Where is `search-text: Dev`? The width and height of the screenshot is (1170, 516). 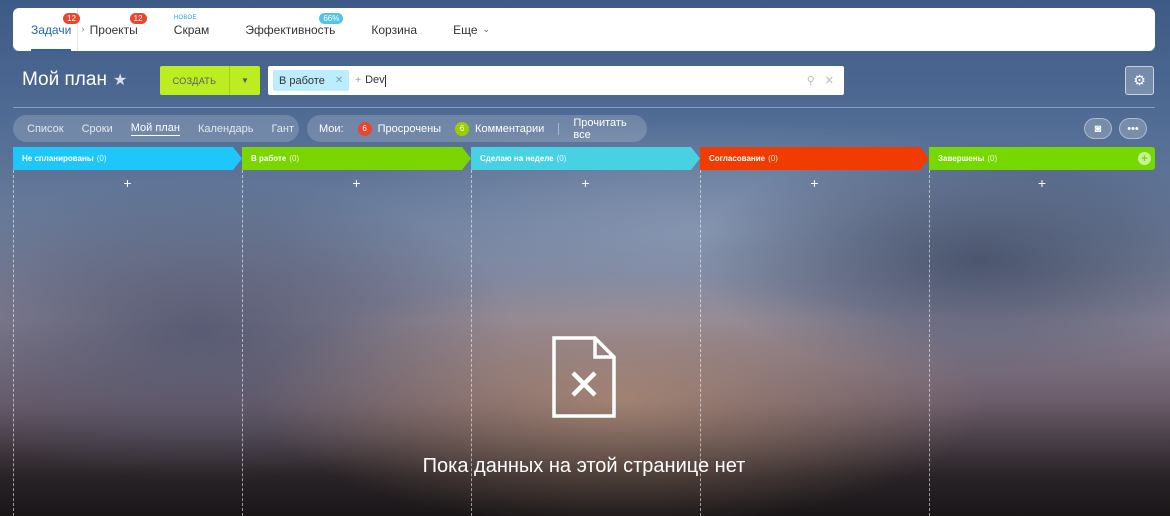 search-text: Dev is located at coordinates (375, 80).